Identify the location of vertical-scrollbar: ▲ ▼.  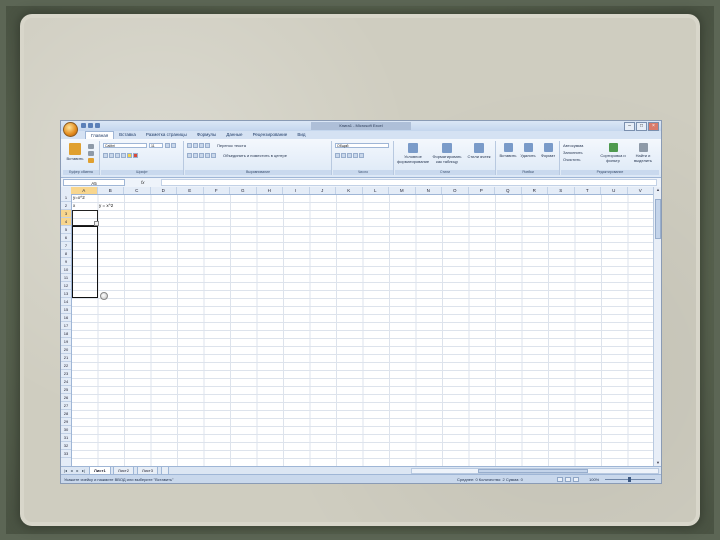
(657, 326).